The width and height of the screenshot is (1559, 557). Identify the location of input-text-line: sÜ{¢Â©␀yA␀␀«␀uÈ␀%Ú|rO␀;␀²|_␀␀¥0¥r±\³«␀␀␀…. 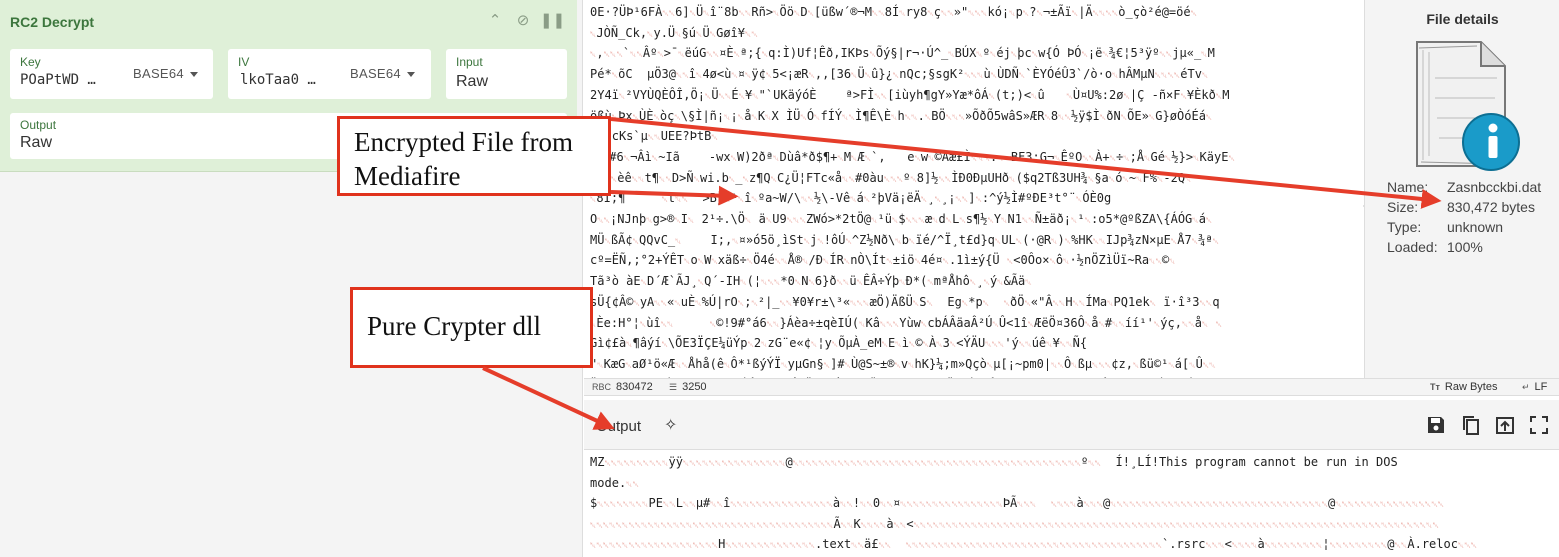
(905, 301).